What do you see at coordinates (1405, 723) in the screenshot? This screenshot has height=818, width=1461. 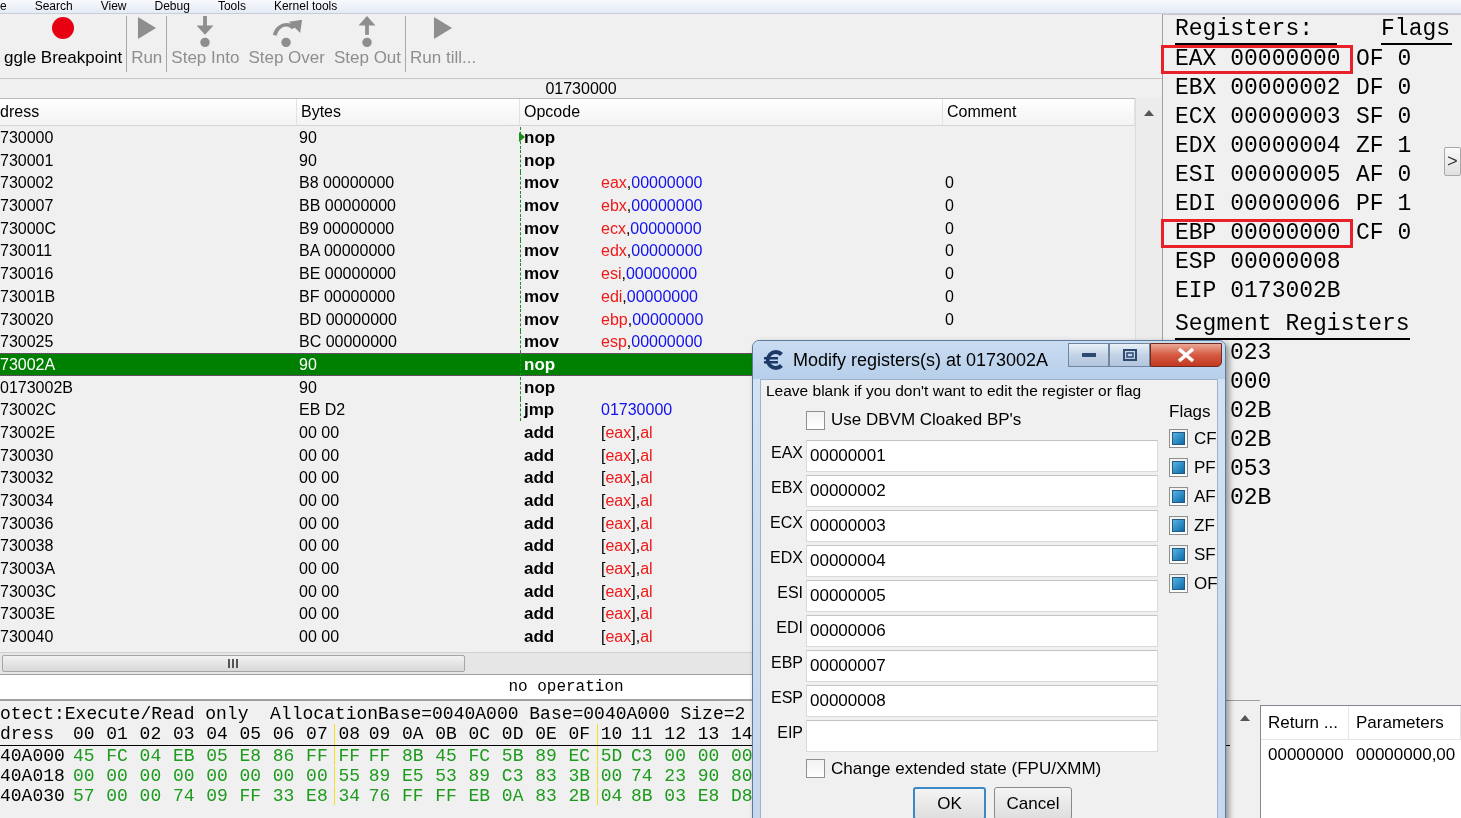 I see `column-header: Parameters` at bounding box center [1405, 723].